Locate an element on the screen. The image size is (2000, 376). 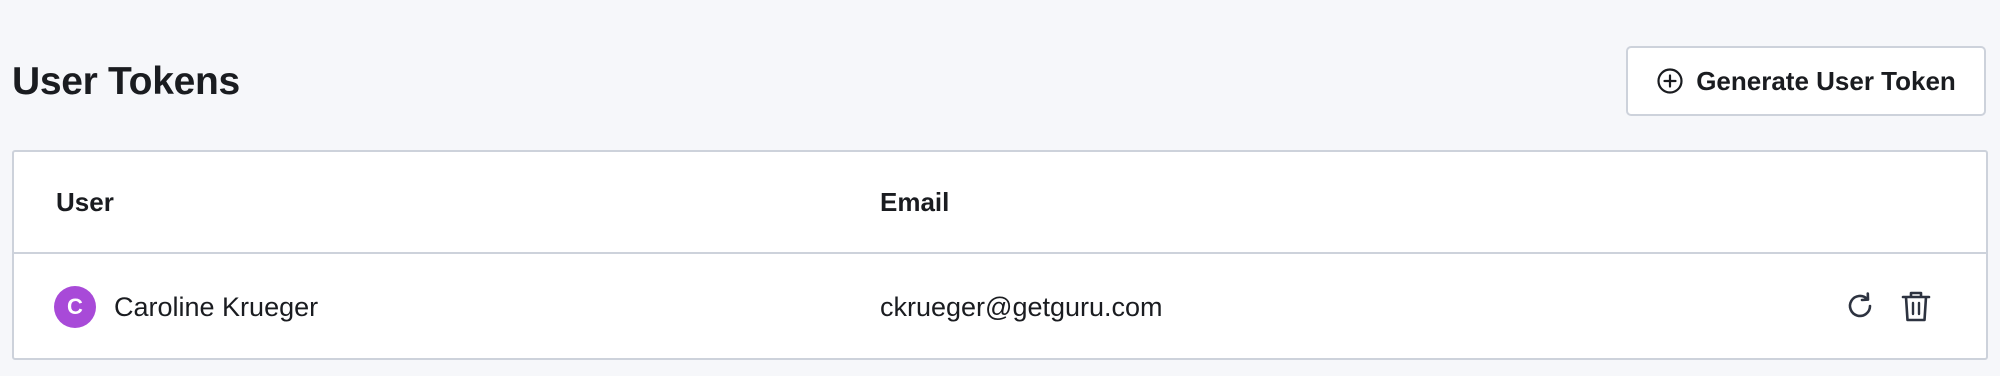
column-header-user: User is located at coordinates (85, 202).